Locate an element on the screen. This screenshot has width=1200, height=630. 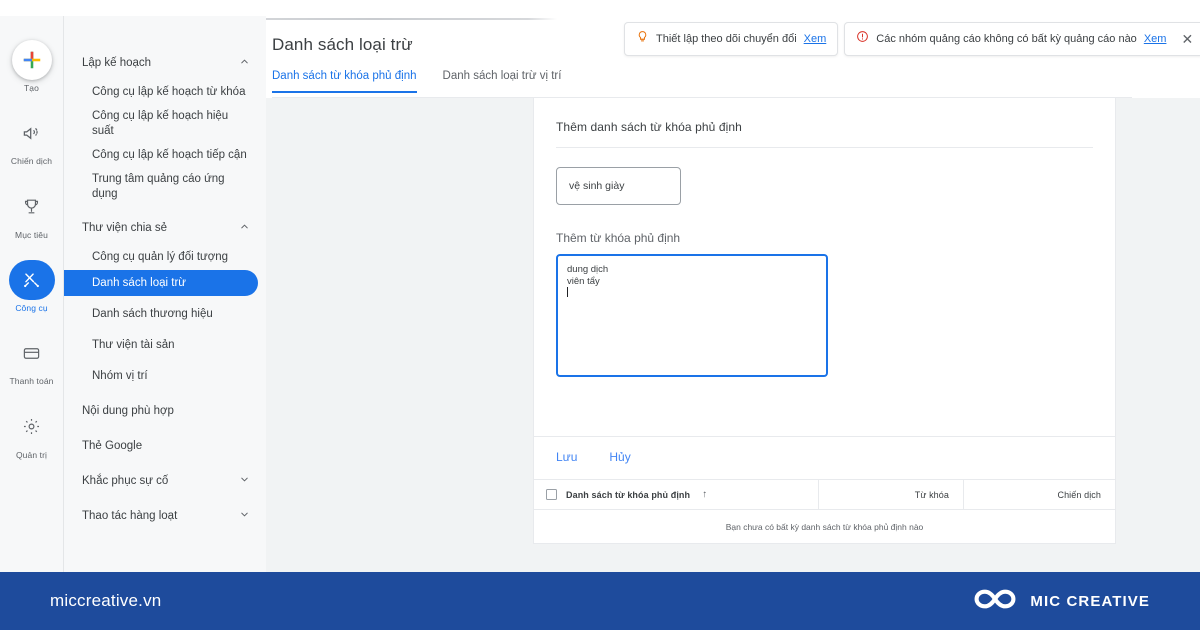
lightbulb-icon is located at coordinates (642, 39).